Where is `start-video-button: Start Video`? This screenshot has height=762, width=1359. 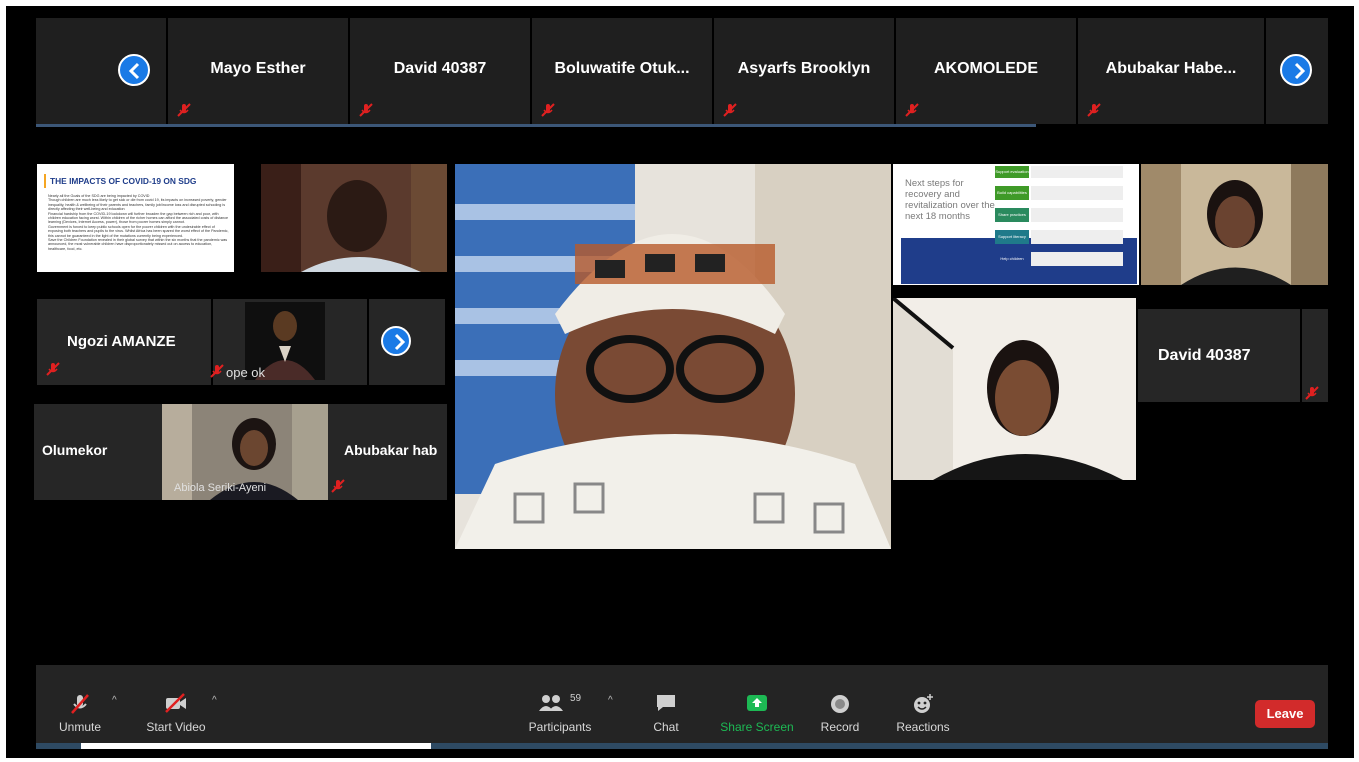 start-video-button: Start Video is located at coordinates (176, 707).